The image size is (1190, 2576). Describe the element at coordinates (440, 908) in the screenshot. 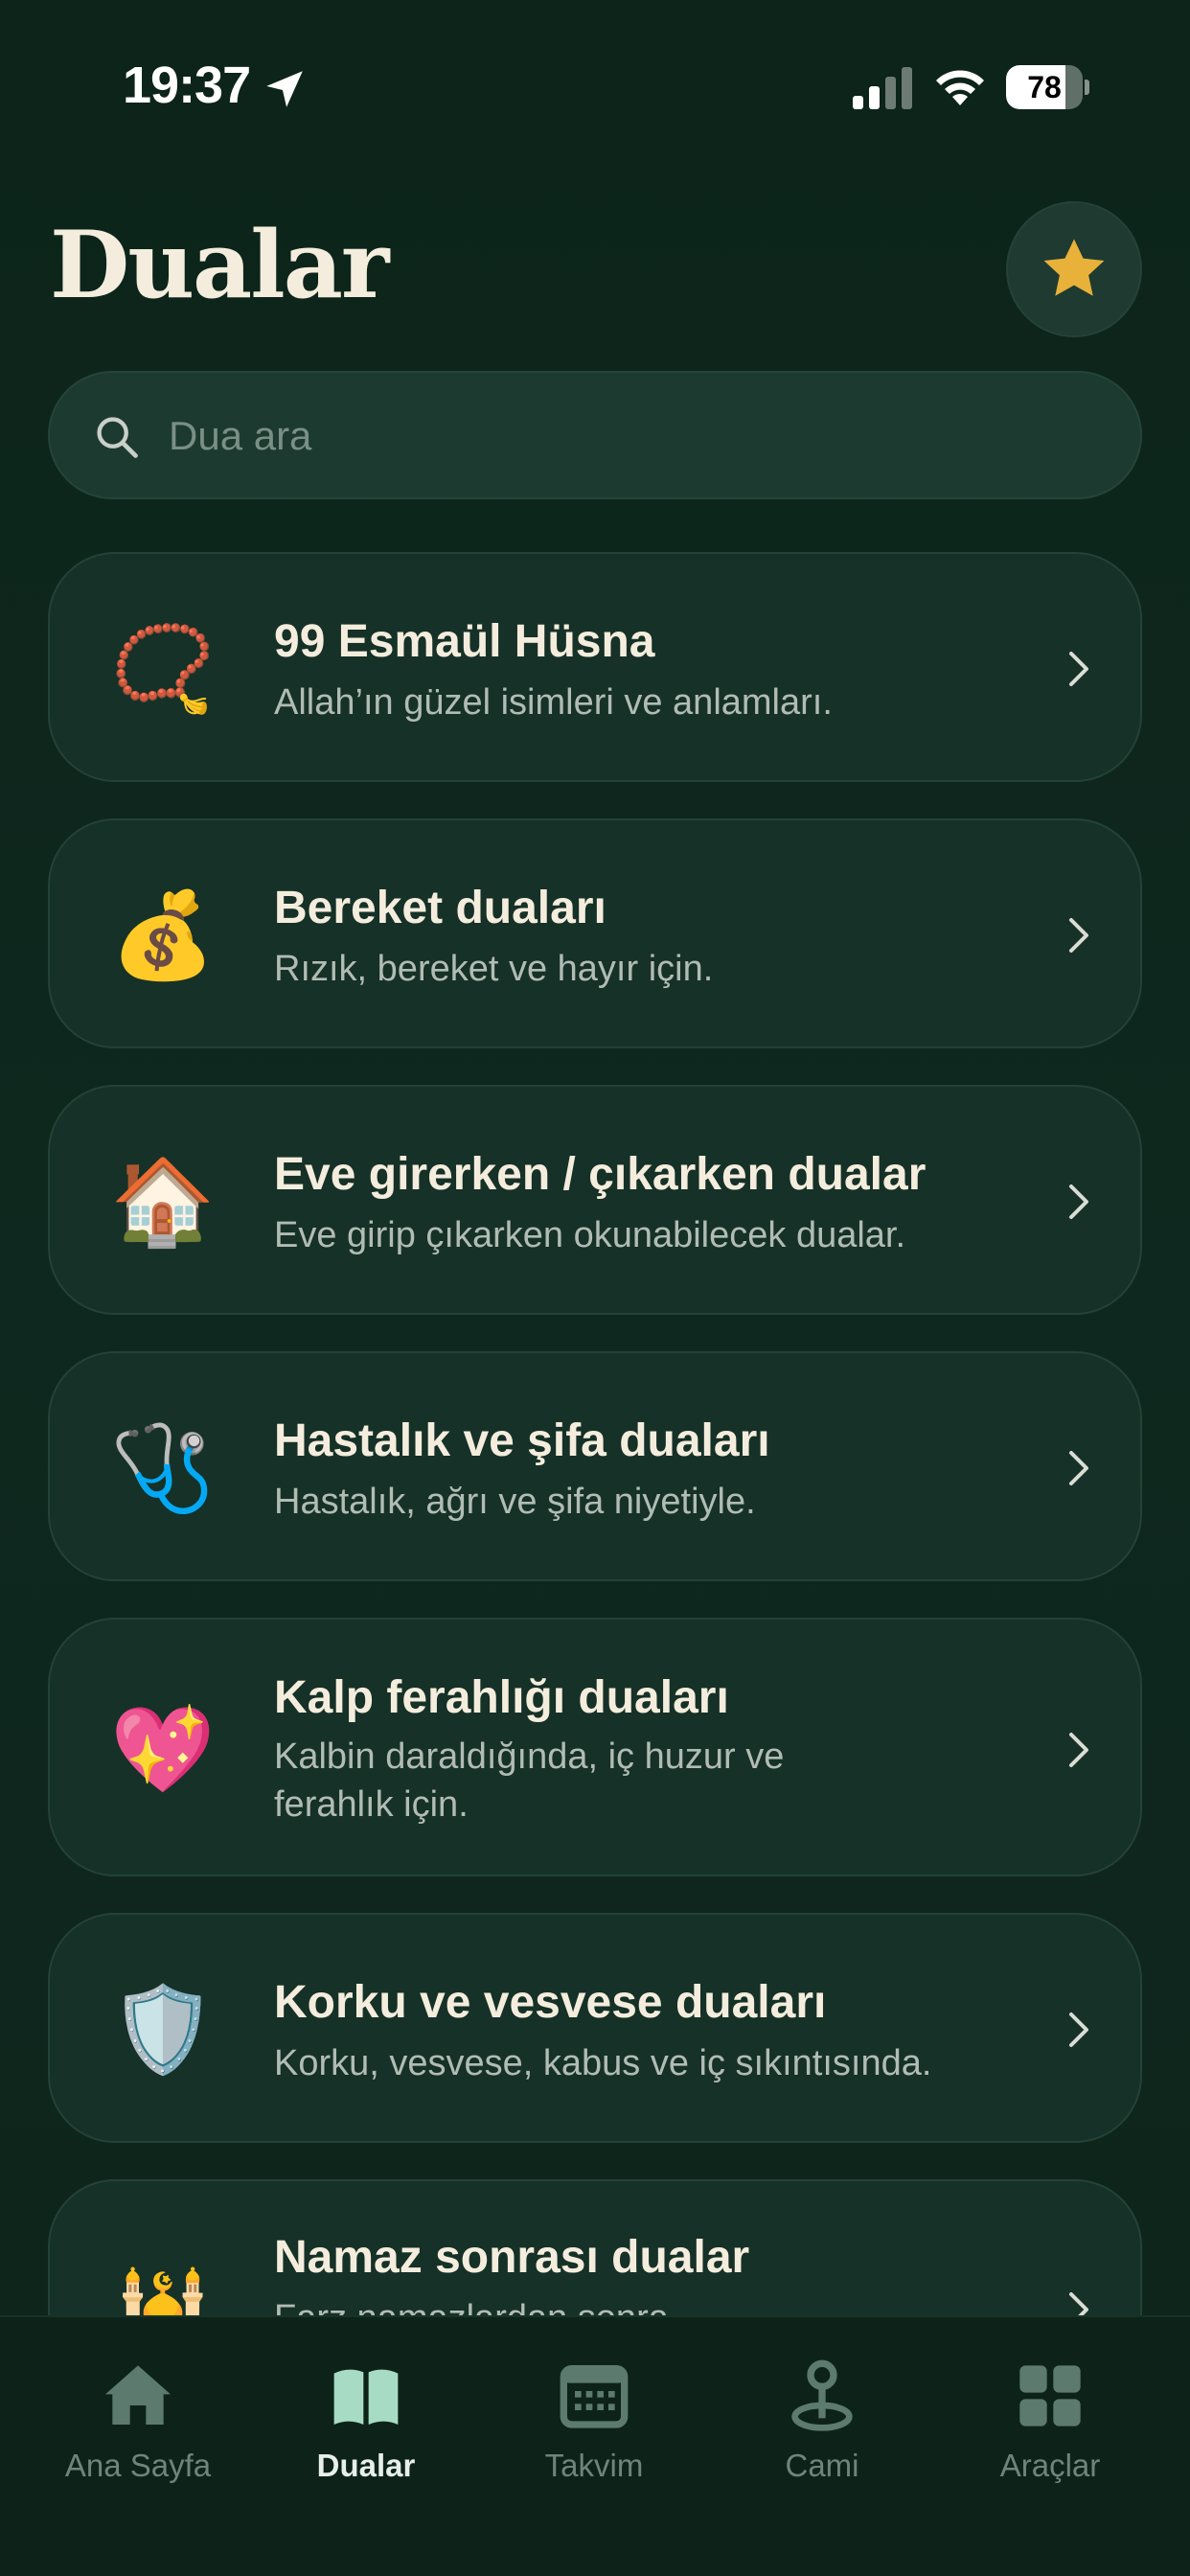

I see `category-title: Bereket duaları` at that location.